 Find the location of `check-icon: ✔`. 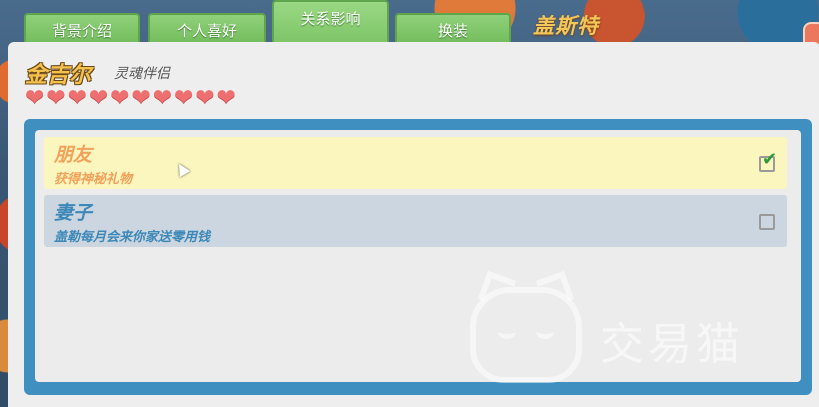

check-icon: ✔ is located at coordinates (770, 159).